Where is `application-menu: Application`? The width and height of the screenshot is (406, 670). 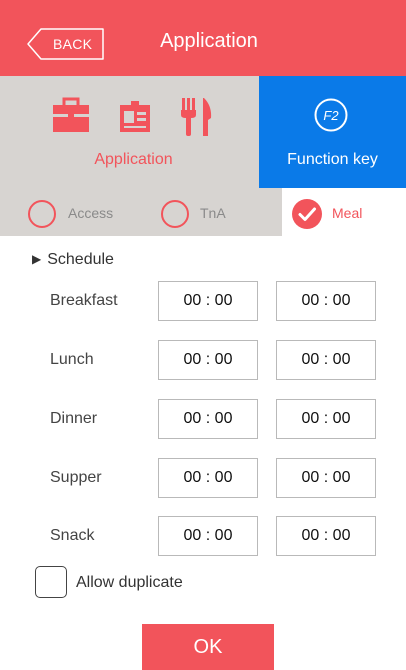
application-menu: Application is located at coordinates (129, 132).